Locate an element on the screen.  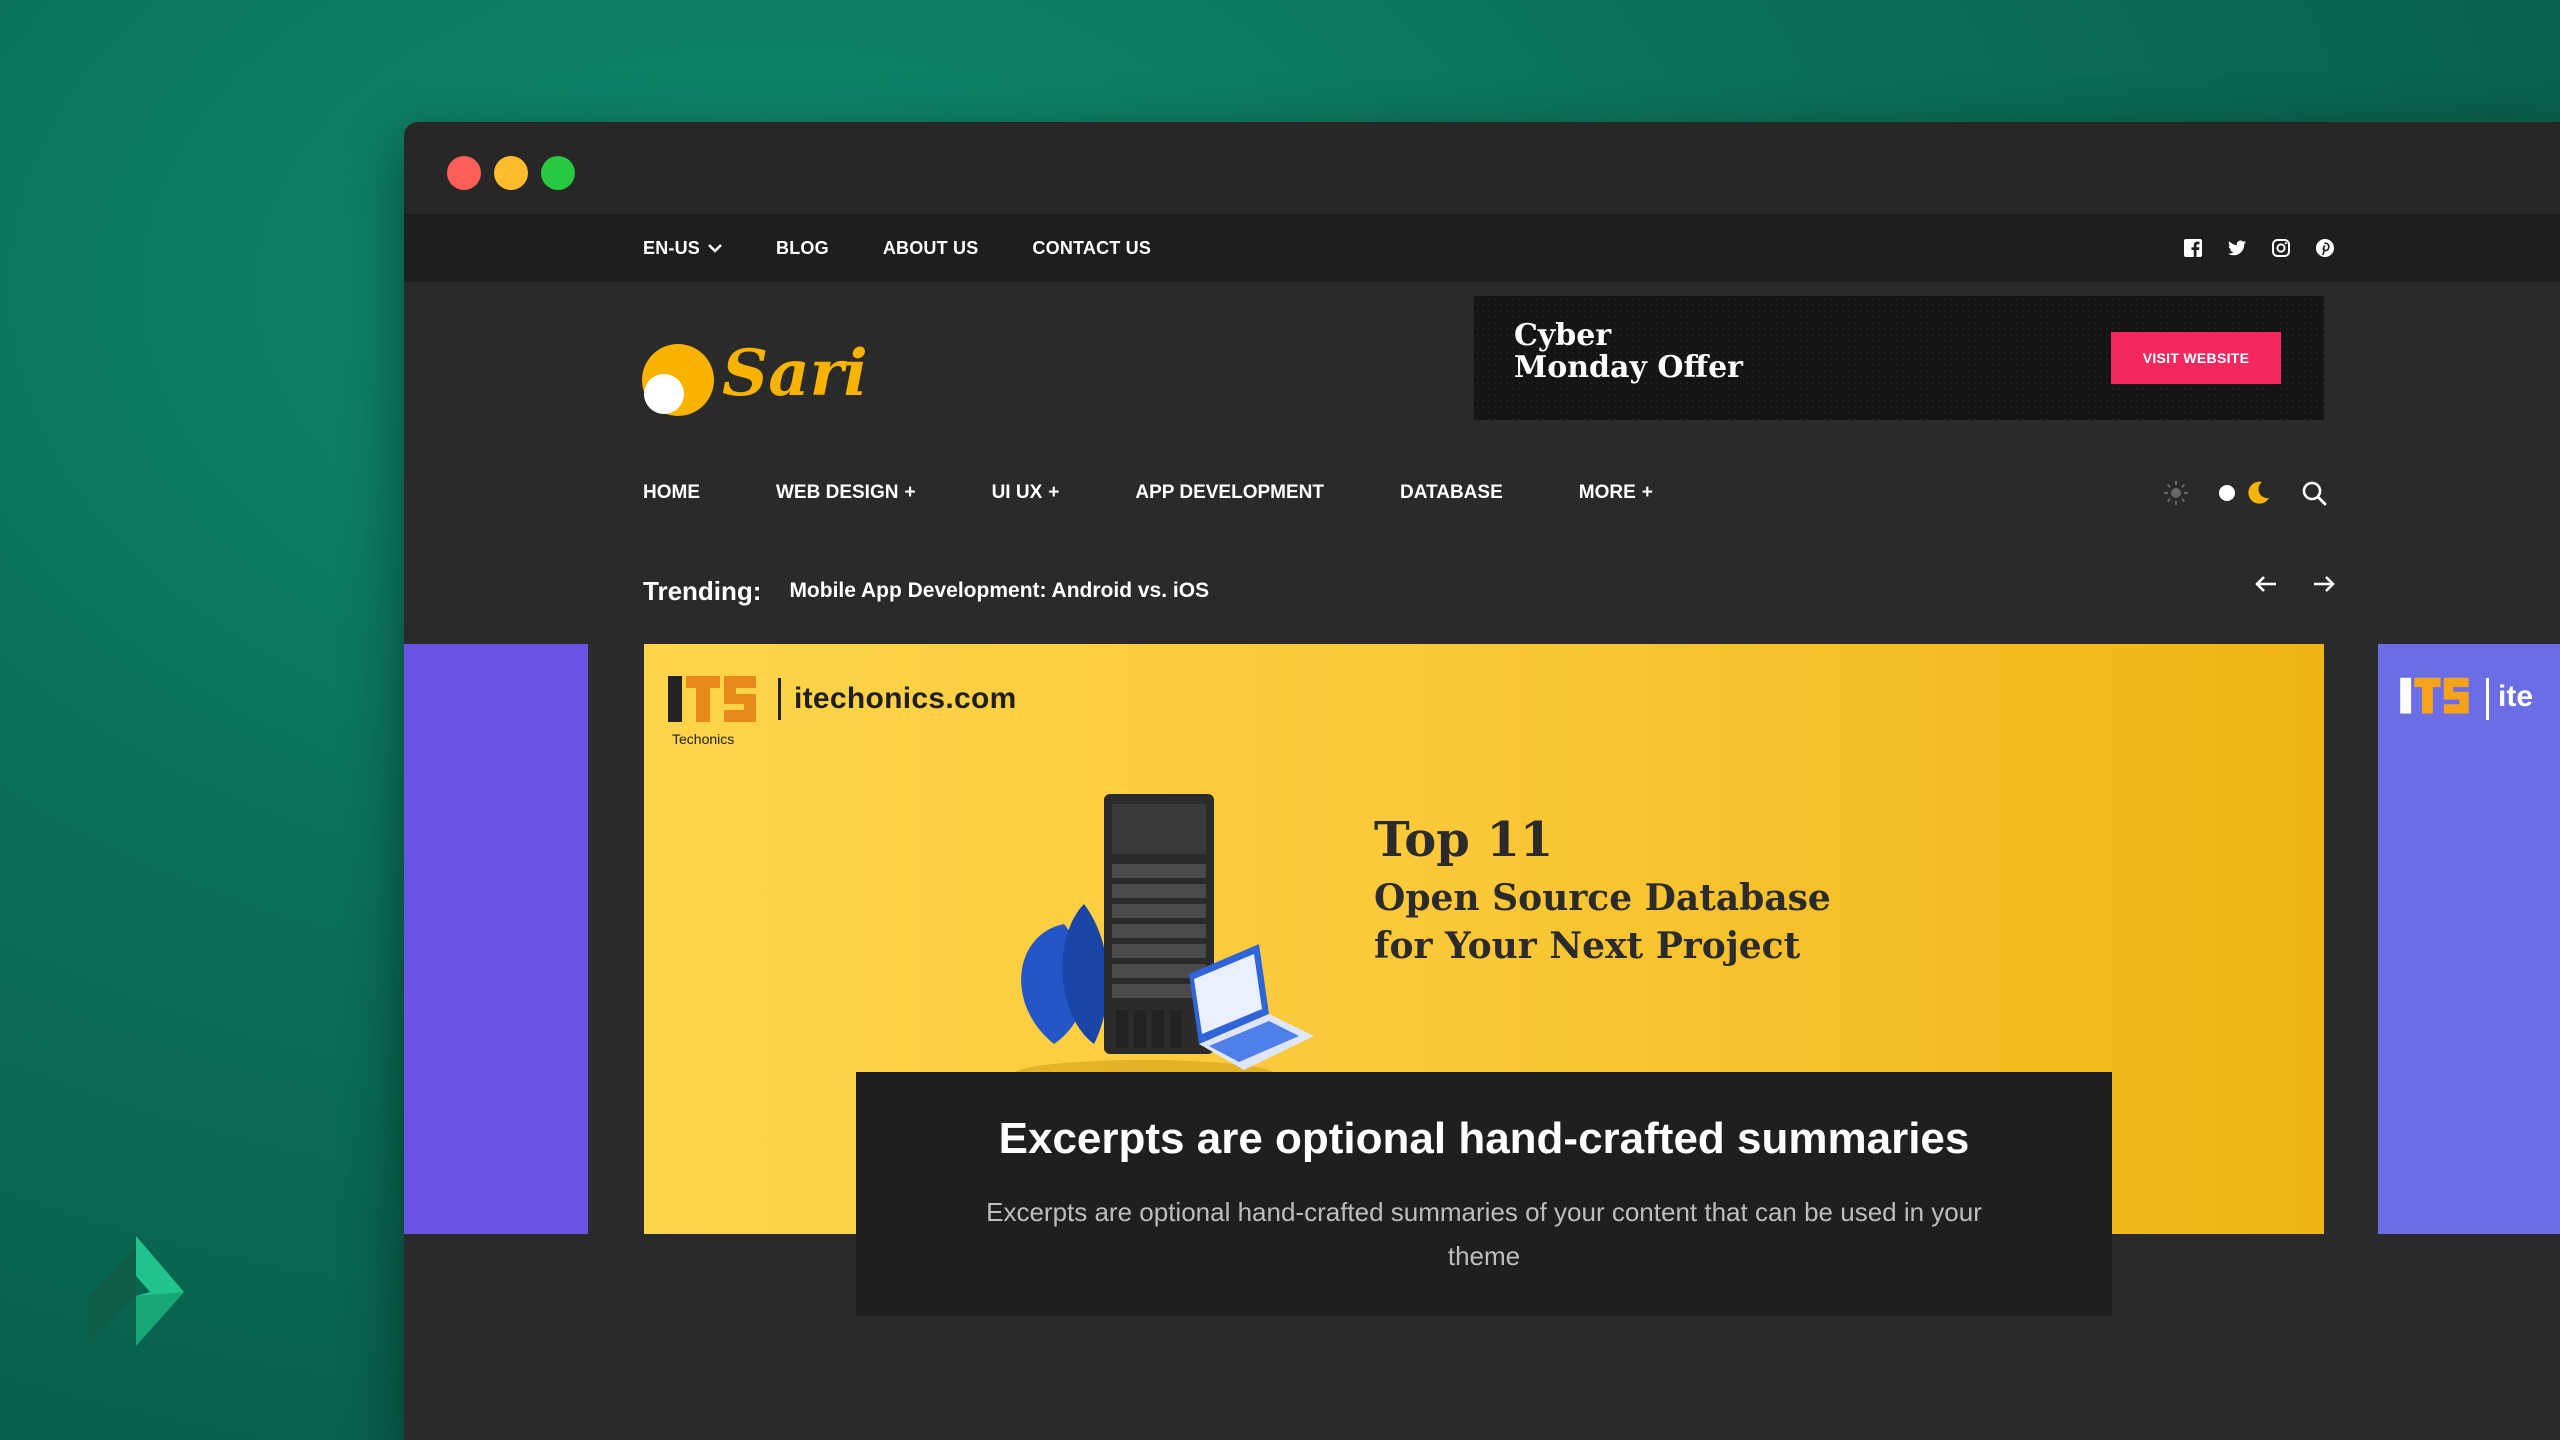
top-nav: EN-US BLOG ABOUT US CONTACT US is located at coordinates (897, 248).